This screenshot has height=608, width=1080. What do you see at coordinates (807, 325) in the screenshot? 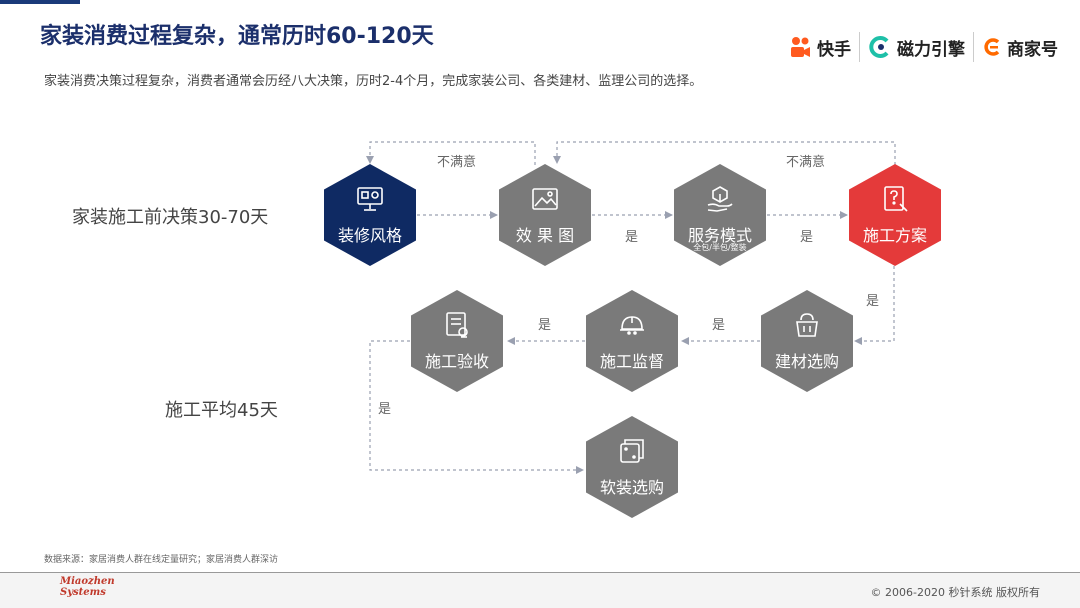
I see `bag-icon` at bounding box center [807, 325].